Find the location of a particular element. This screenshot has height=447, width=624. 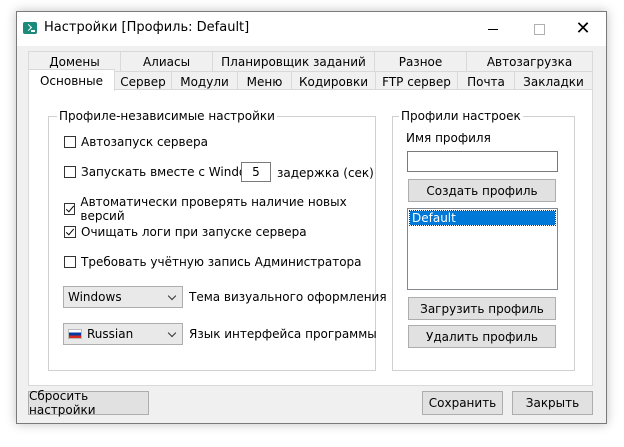

theme-label: Тема визуального оформления is located at coordinates (288, 297).